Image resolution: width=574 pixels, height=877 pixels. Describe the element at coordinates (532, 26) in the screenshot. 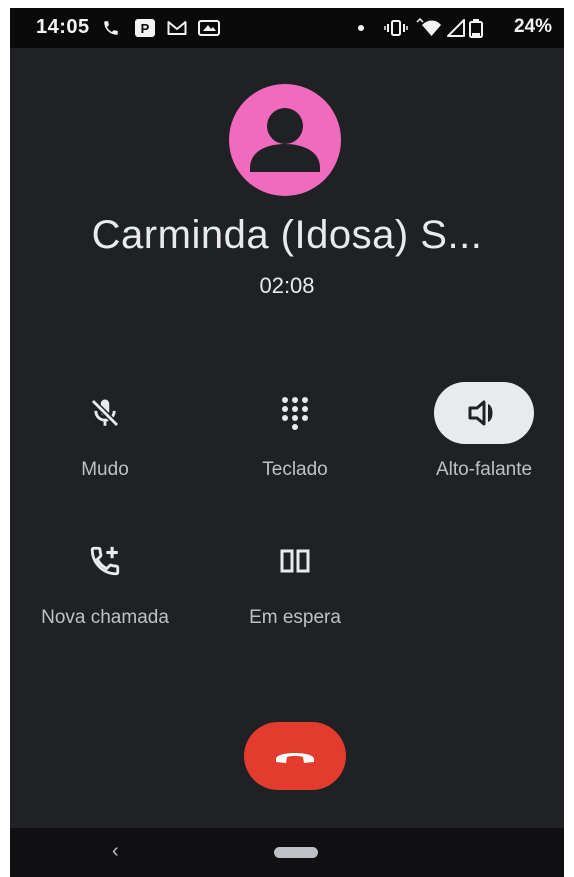

I see `battery-percent: 24%` at that location.